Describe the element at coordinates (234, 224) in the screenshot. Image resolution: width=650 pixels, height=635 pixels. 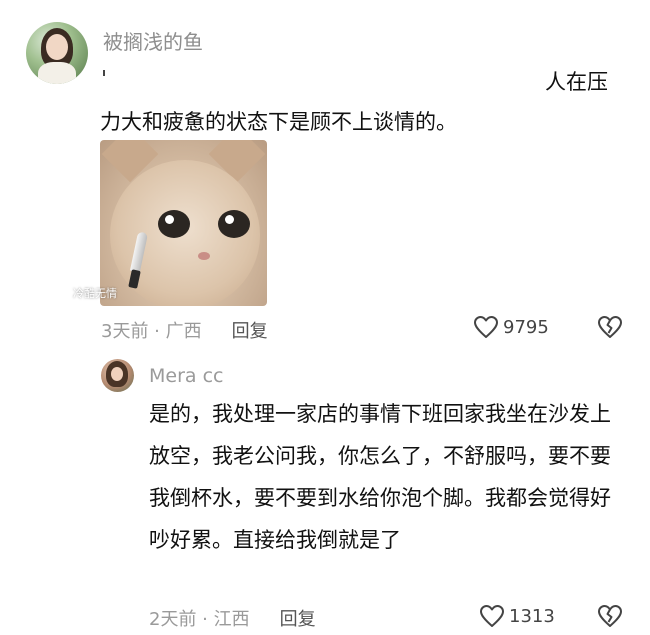
I see `cat-eye-right` at that location.